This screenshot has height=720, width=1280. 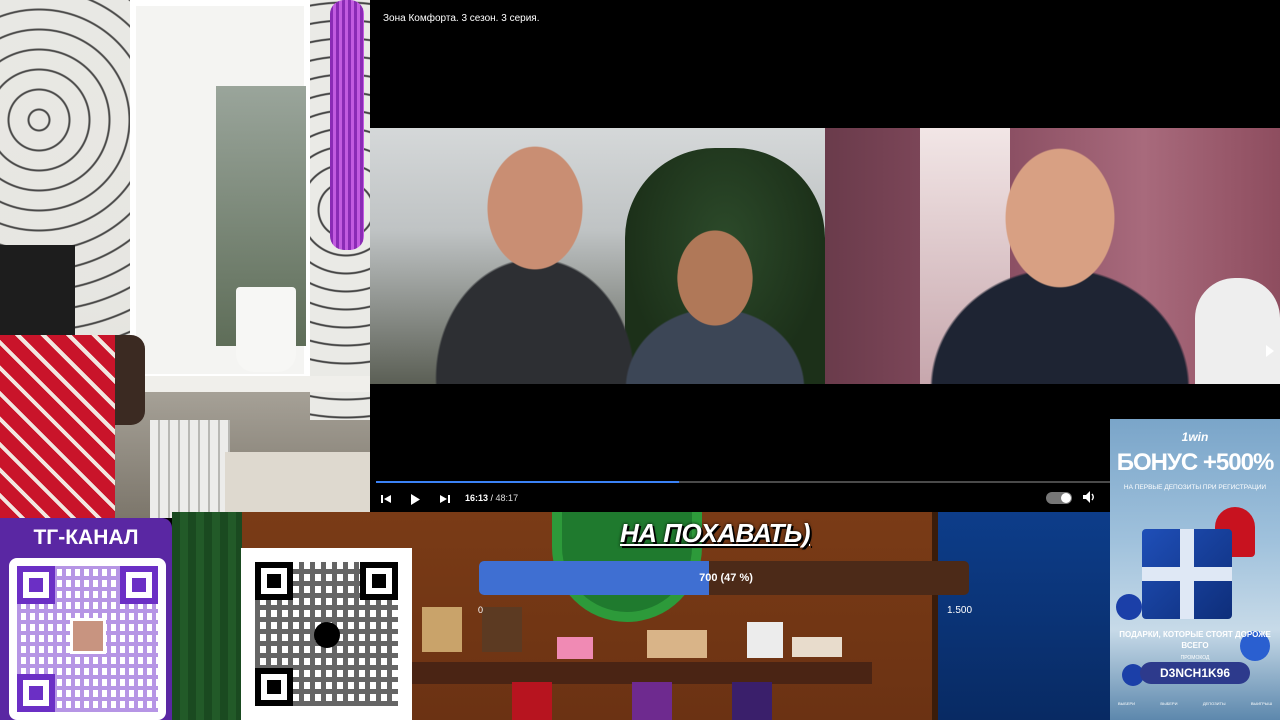 What do you see at coordinates (1129, 607) in the screenshot?
I see `ornament-icon` at bounding box center [1129, 607].